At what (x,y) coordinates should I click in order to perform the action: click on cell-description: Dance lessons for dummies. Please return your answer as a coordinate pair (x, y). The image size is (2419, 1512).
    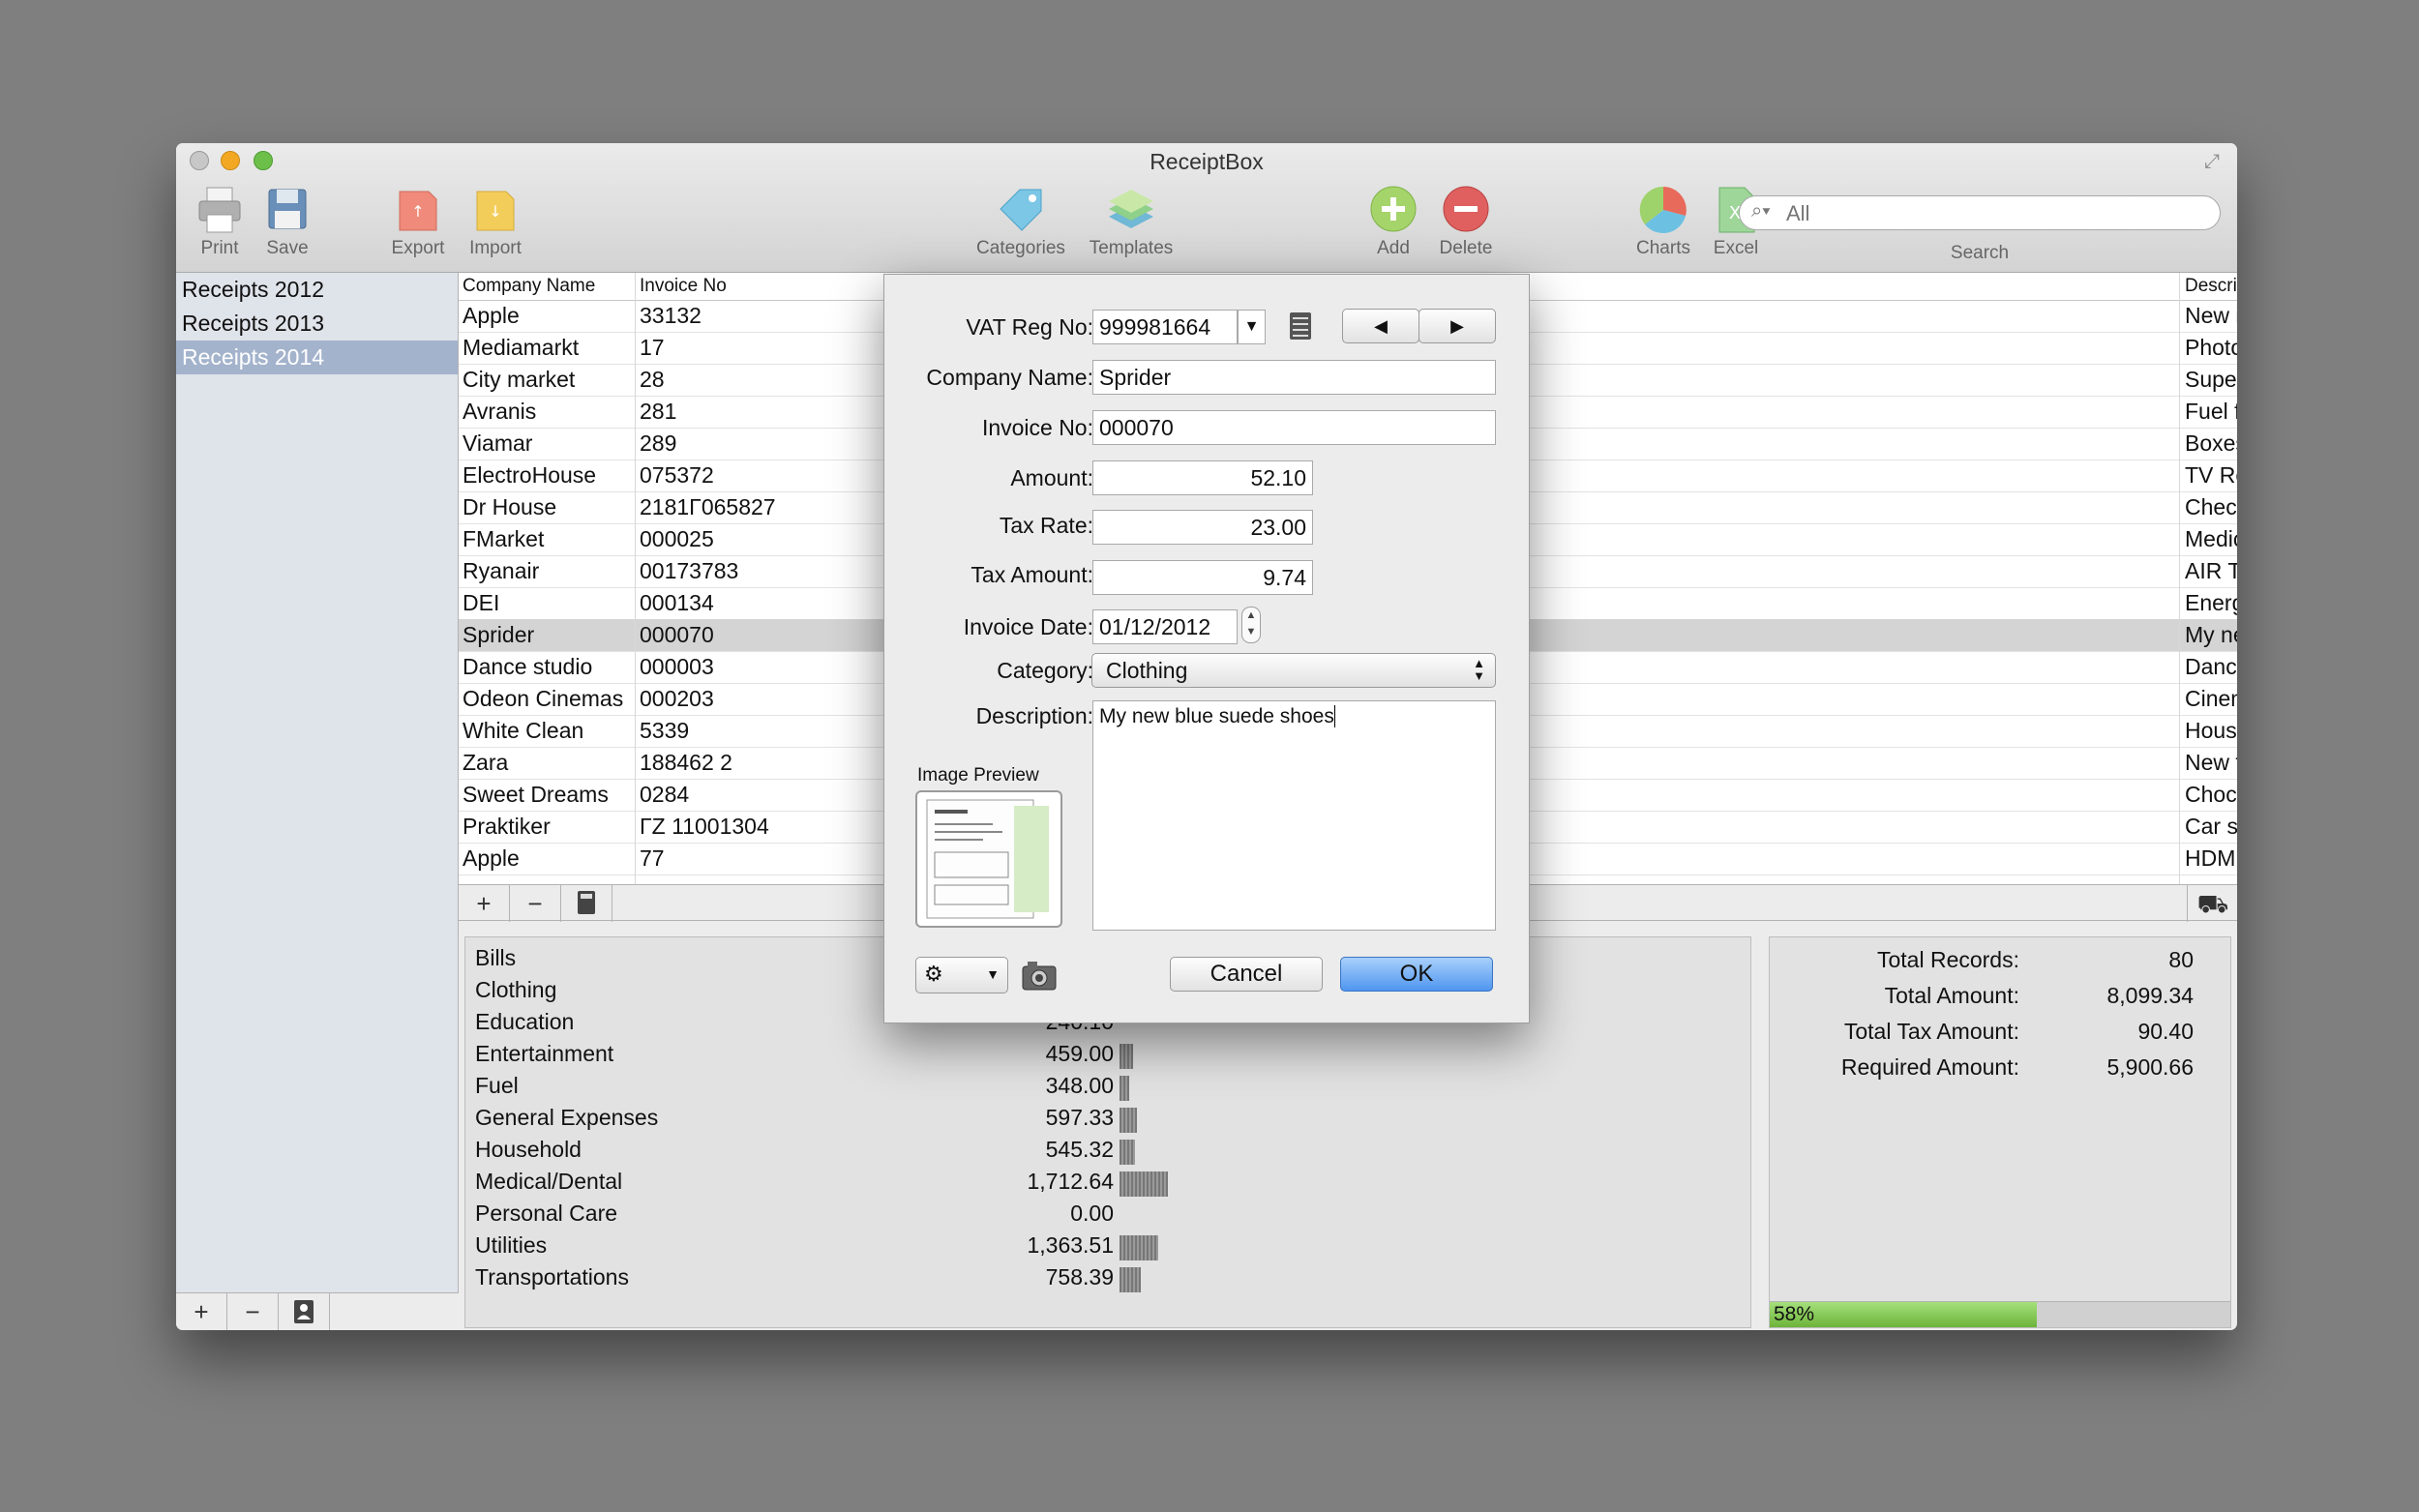
    Looking at the image, I should click on (2211, 666).